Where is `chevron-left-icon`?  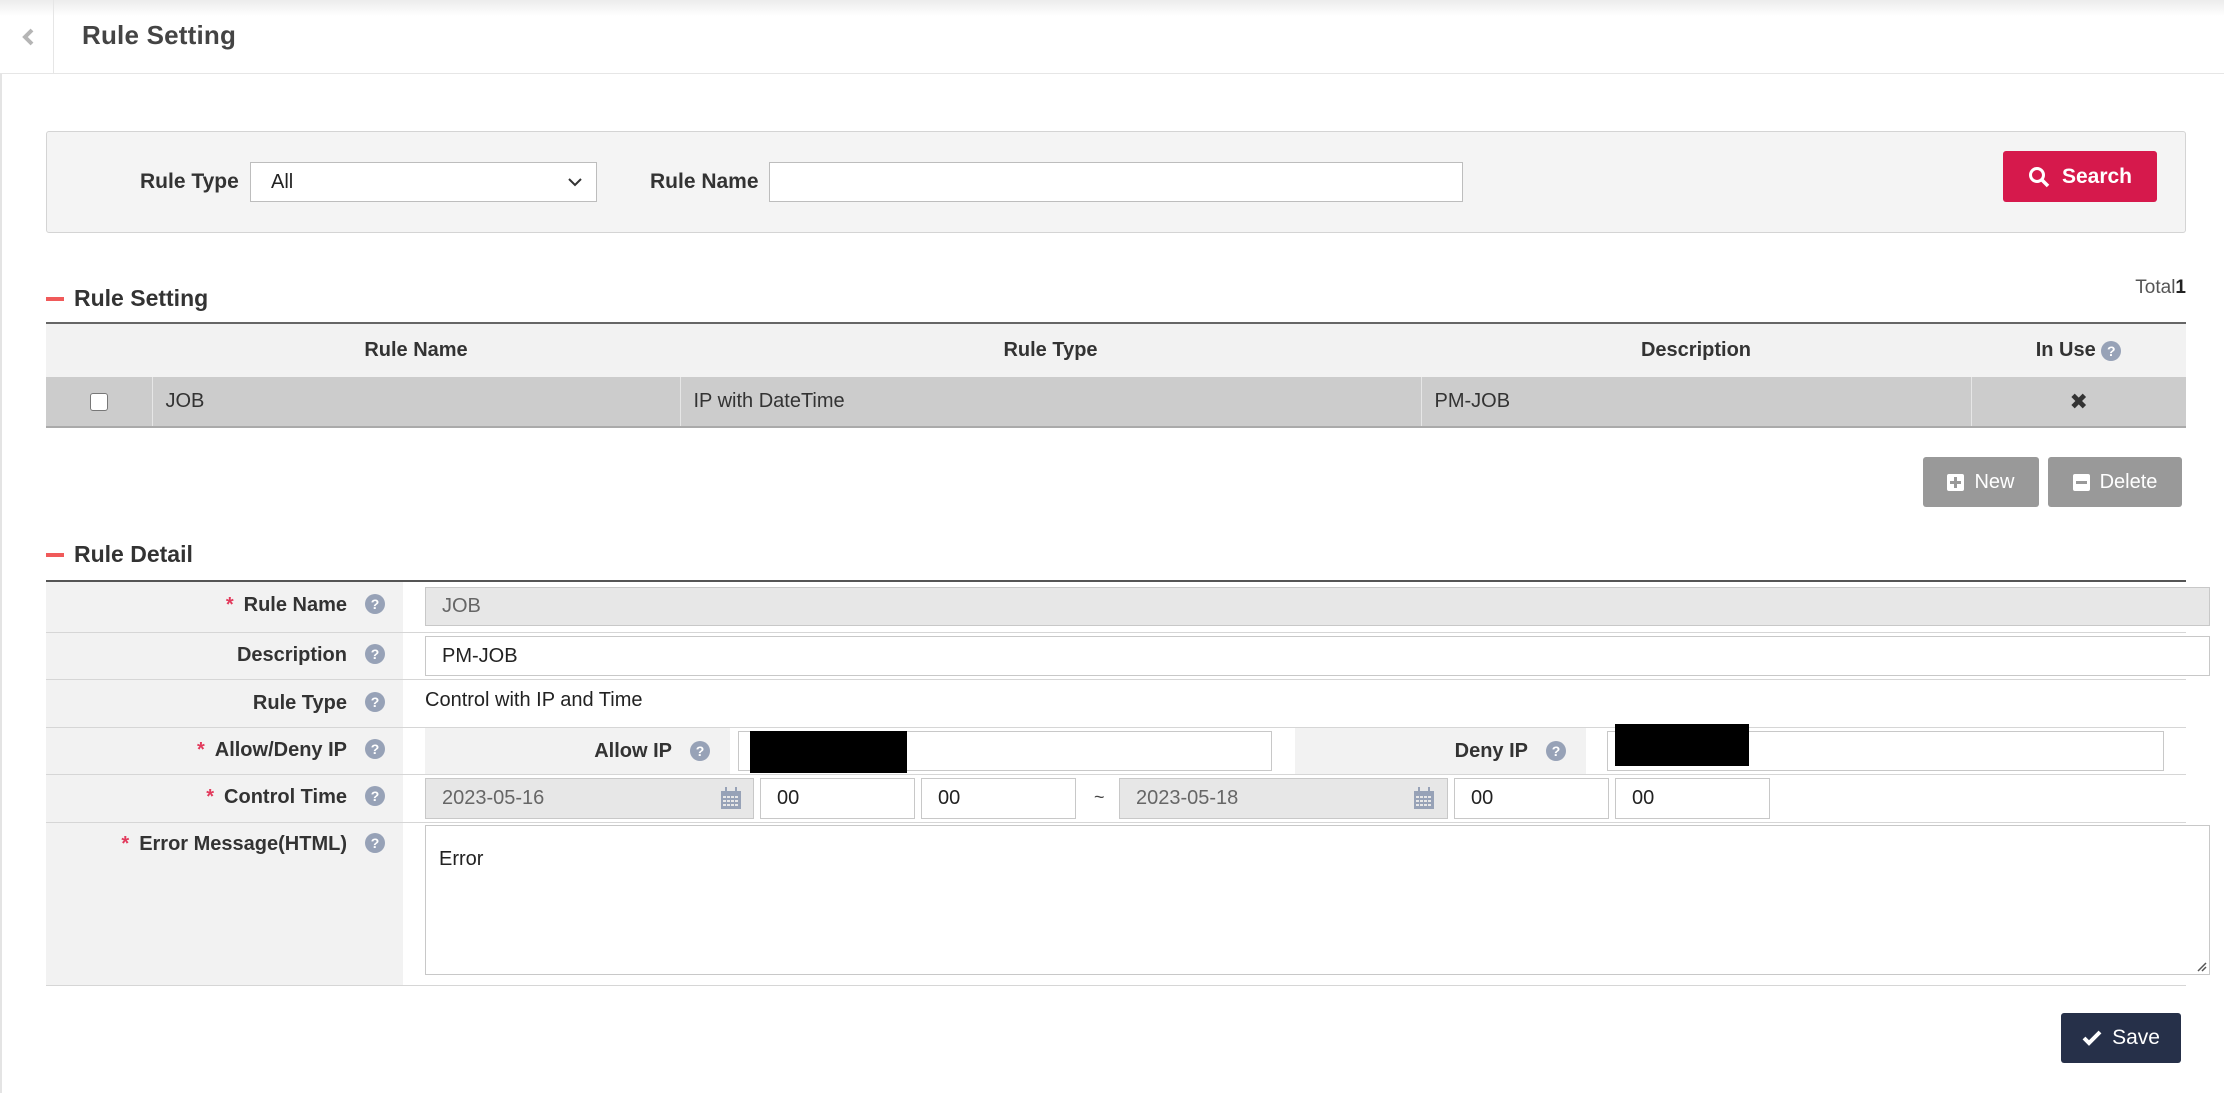 chevron-left-icon is located at coordinates (27, 36).